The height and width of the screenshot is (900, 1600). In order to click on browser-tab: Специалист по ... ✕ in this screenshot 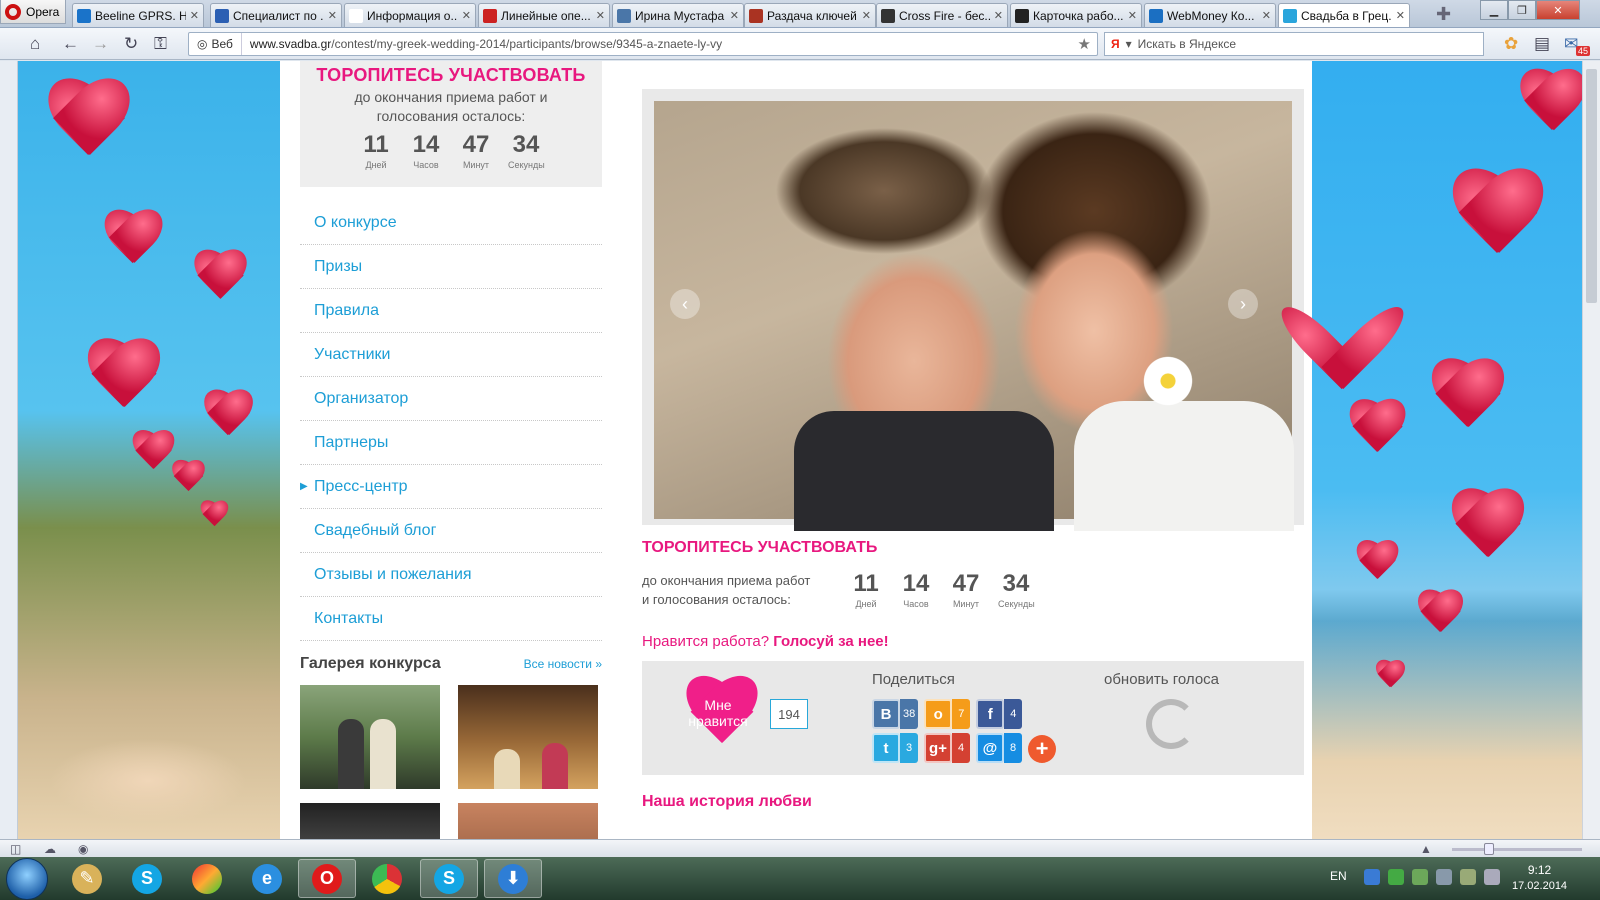, I will do `click(276, 15)`.